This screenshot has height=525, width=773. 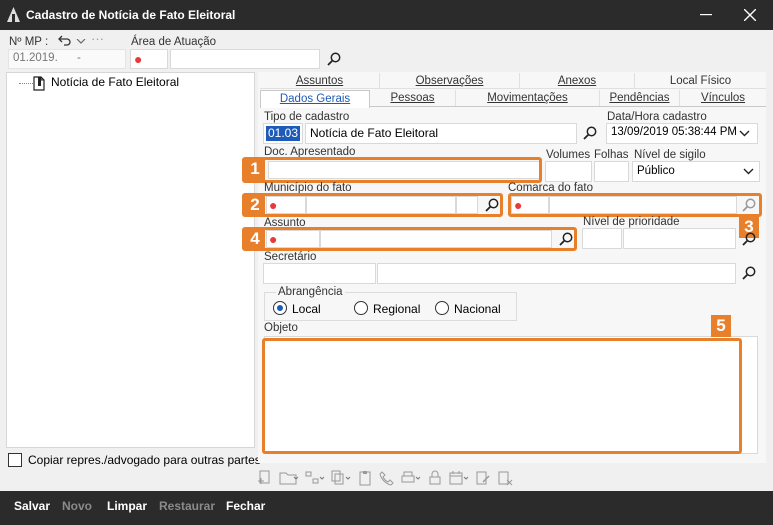 I want to click on restaurar-button: Restaurar, so click(x=187, y=506).